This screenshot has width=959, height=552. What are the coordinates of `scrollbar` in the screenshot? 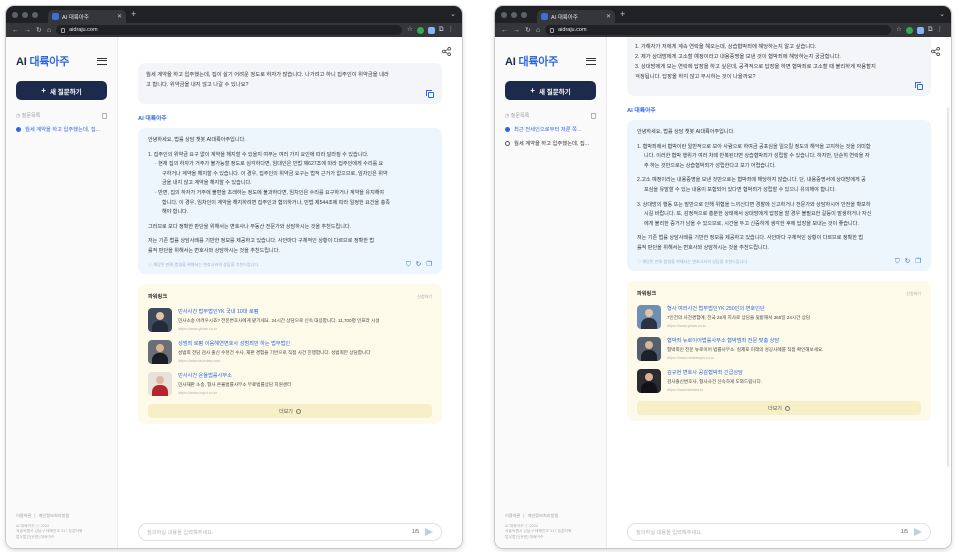 It's located at (948, 287).